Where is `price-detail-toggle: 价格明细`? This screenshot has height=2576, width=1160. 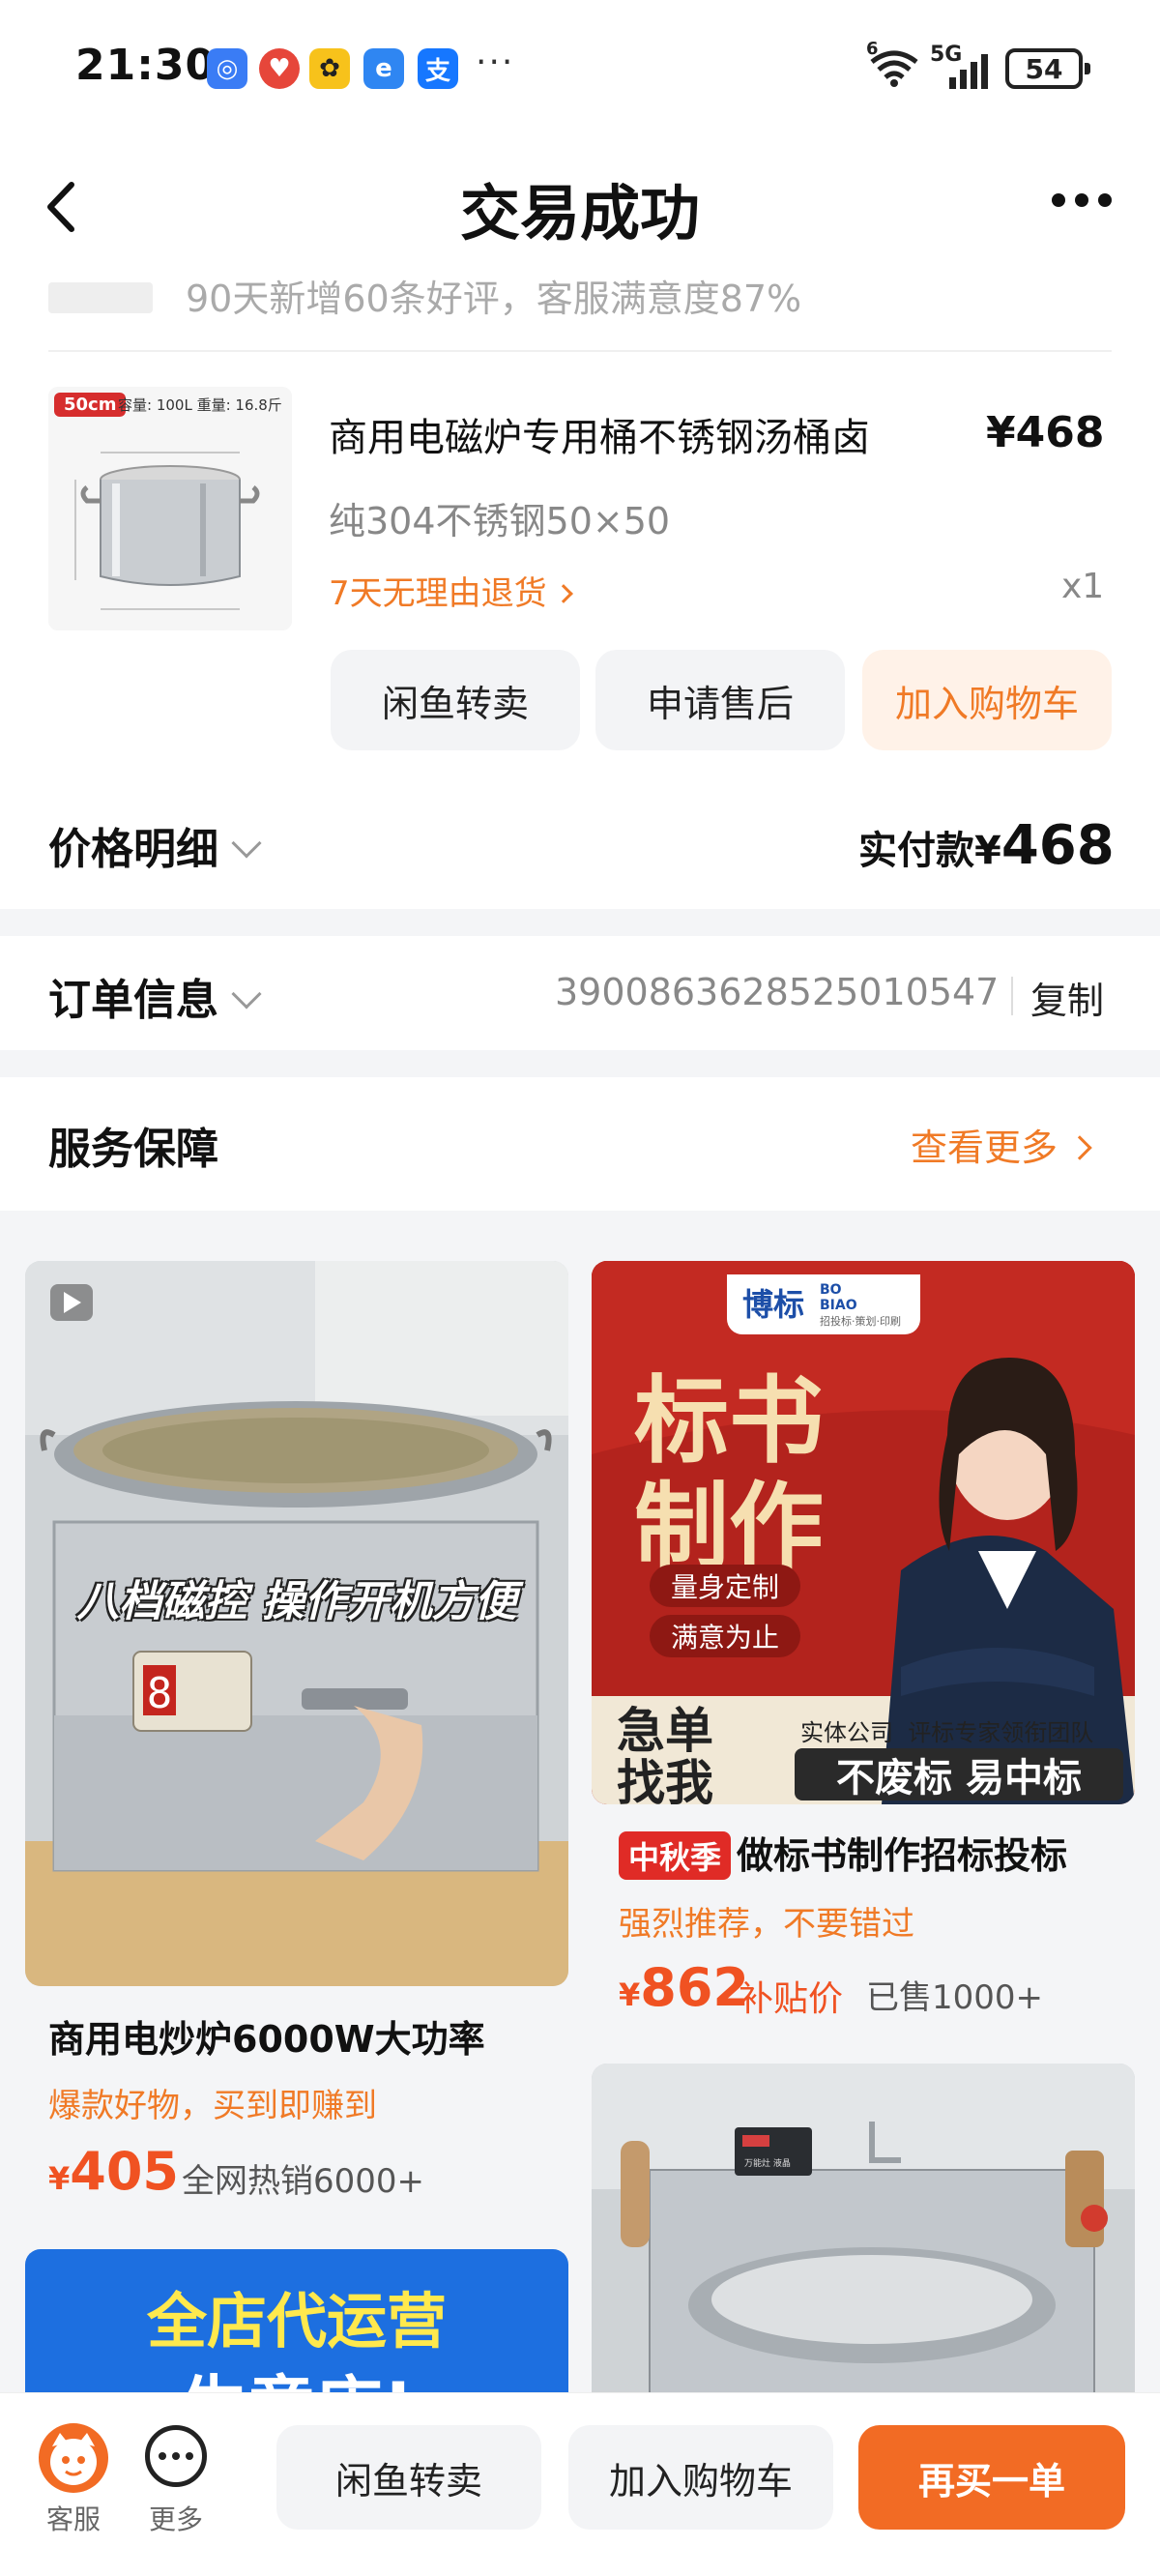
price-detail-toggle: 价格明细 is located at coordinates (155, 845).